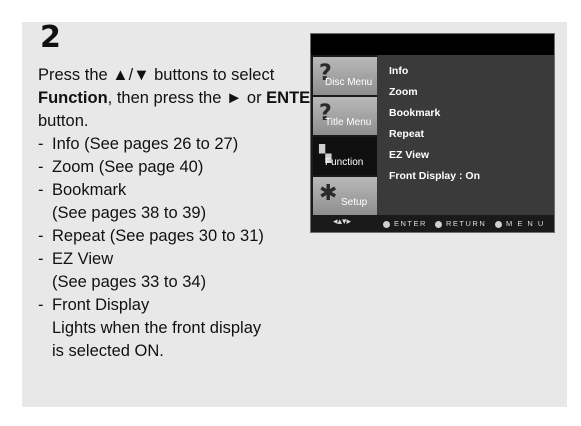 The image size is (581, 426). I want to click on menu-legend: M E N U, so click(520, 223).